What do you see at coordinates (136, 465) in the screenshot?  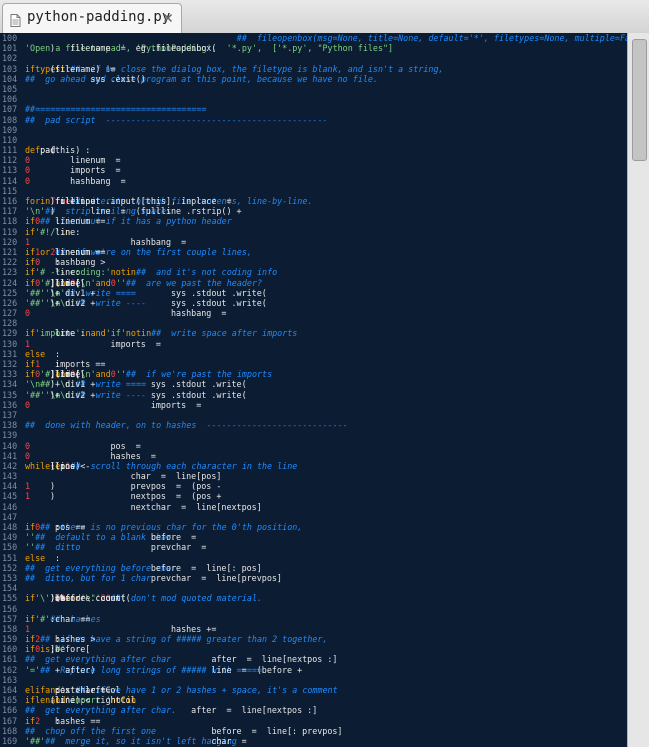 I see `code-token: ) :` at bounding box center [136, 465].